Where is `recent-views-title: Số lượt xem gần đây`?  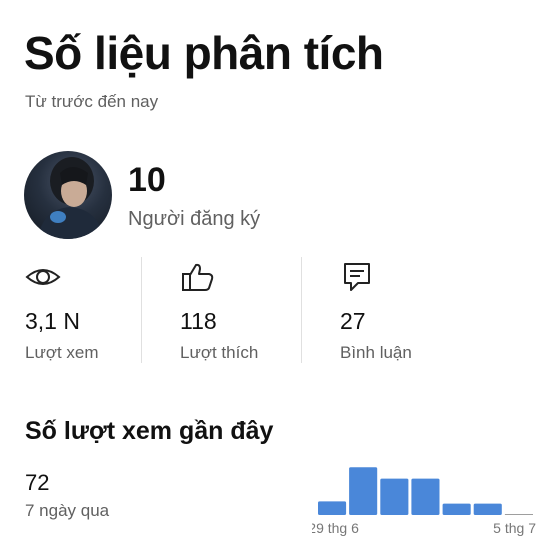
recent-views-title: Số lượt xem gần đây is located at coordinates (149, 431).